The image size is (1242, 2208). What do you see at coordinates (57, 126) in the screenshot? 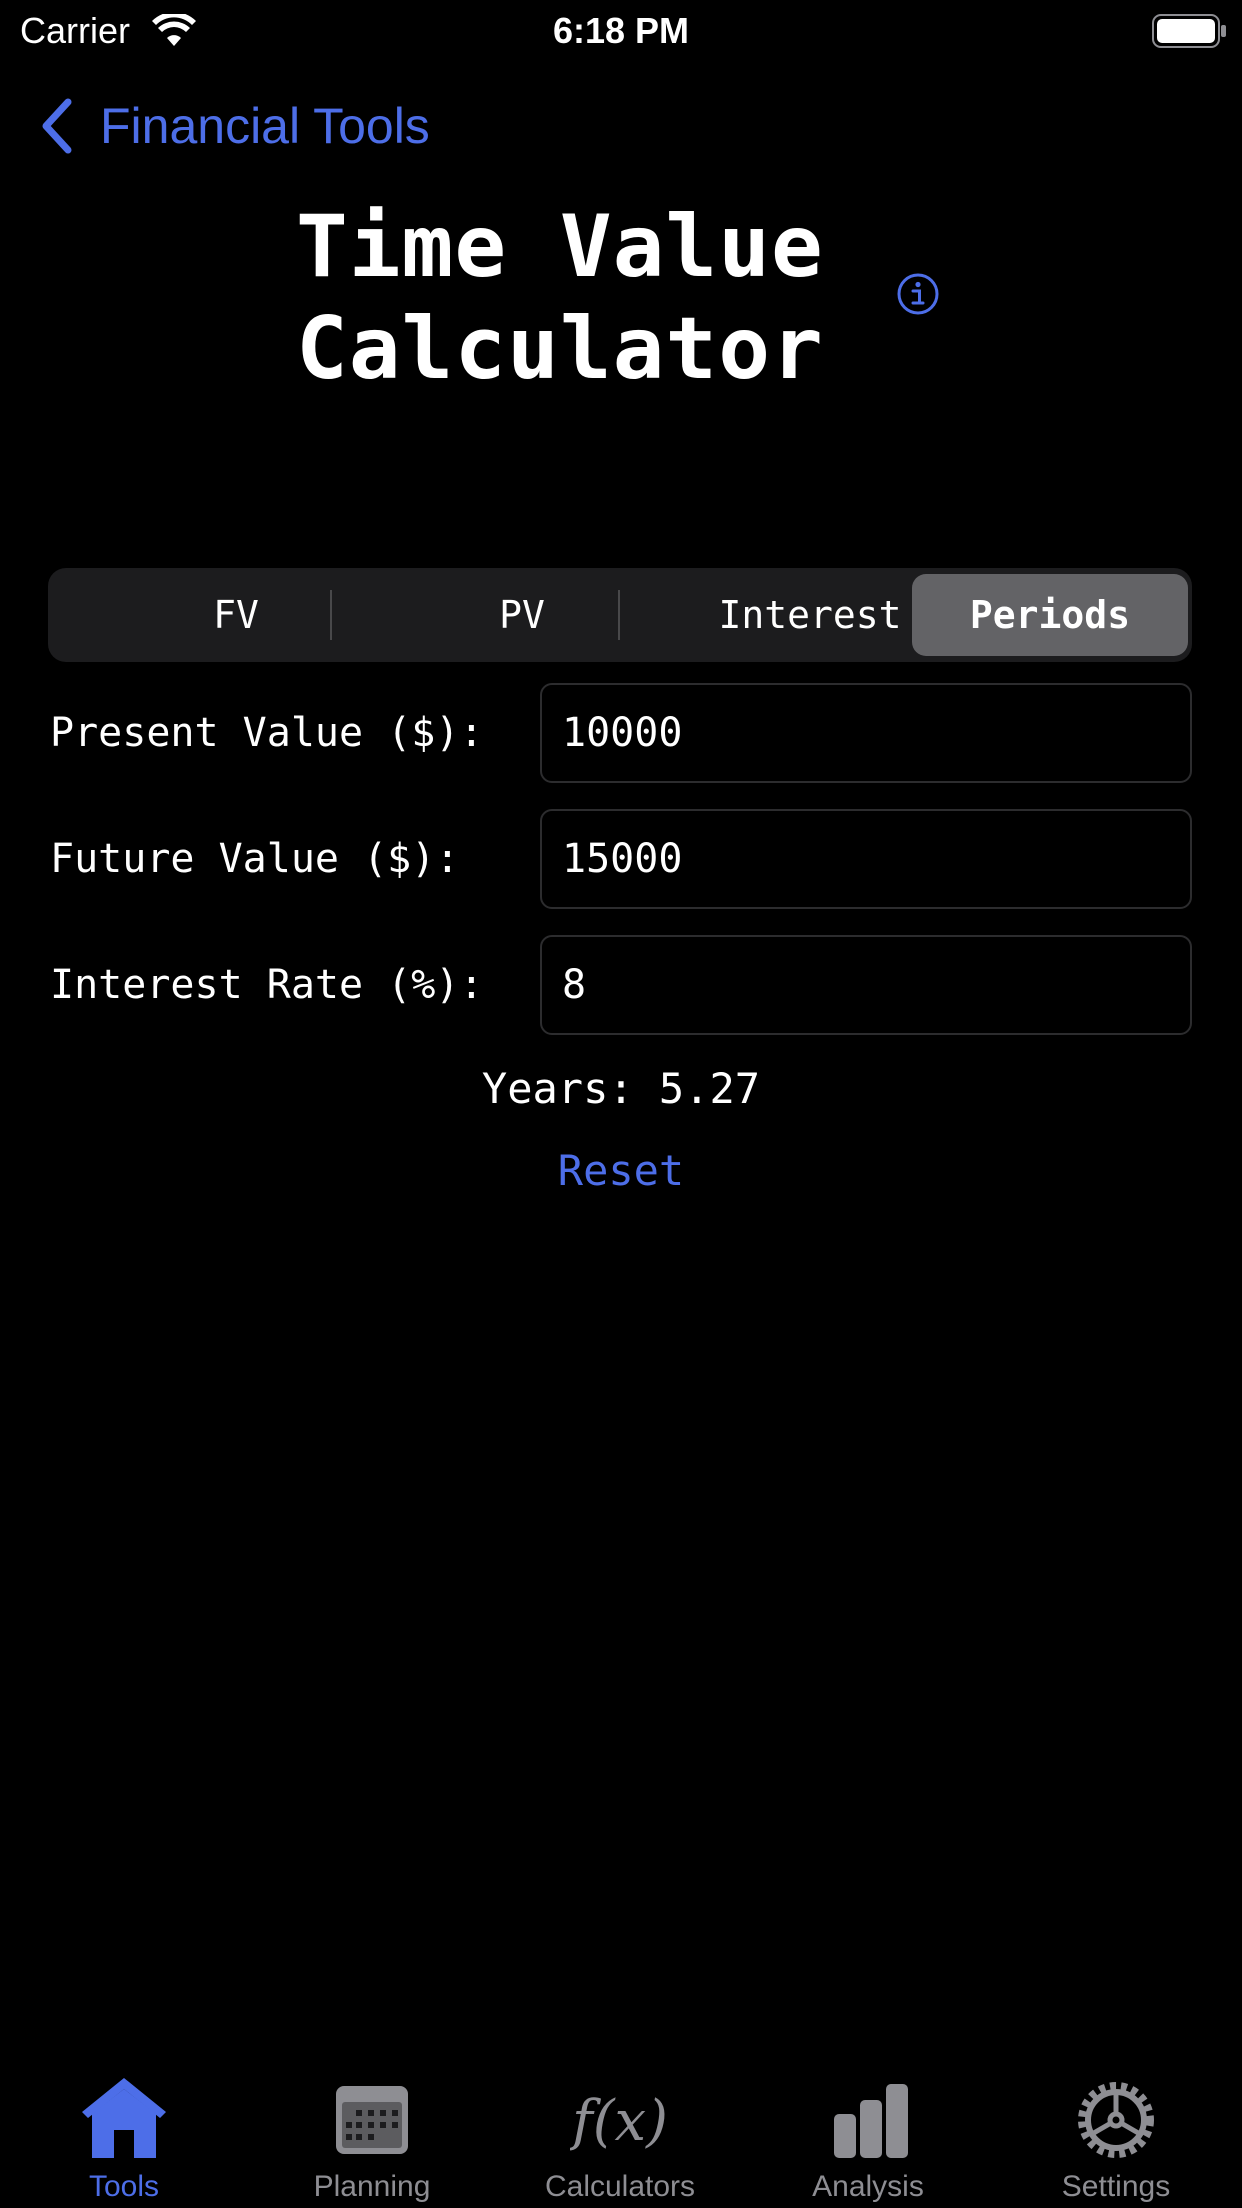
I see `chevron-left-icon` at bounding box center [57, 126].